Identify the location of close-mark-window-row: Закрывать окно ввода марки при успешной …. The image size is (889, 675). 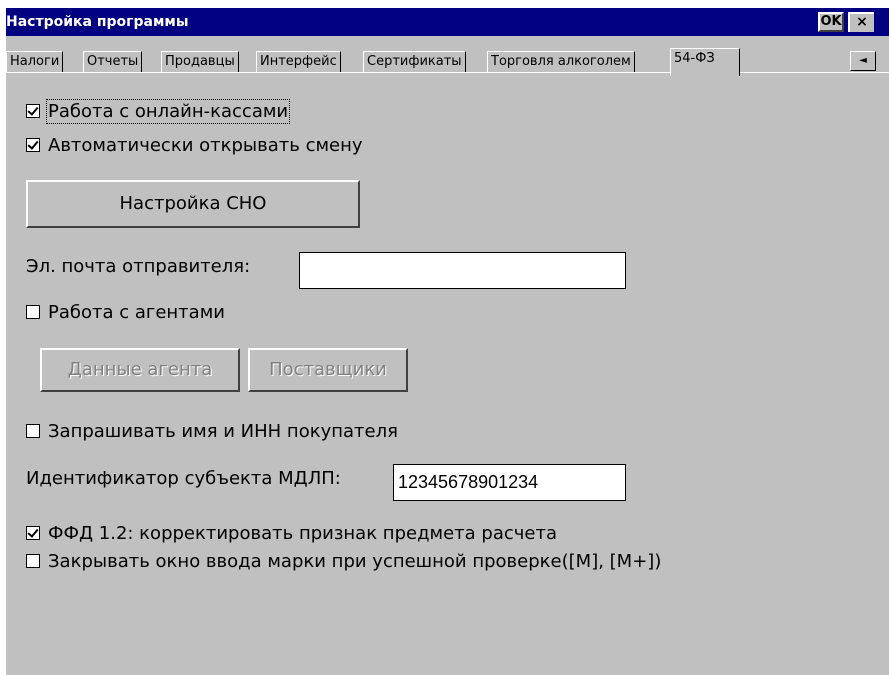
(343, 561).